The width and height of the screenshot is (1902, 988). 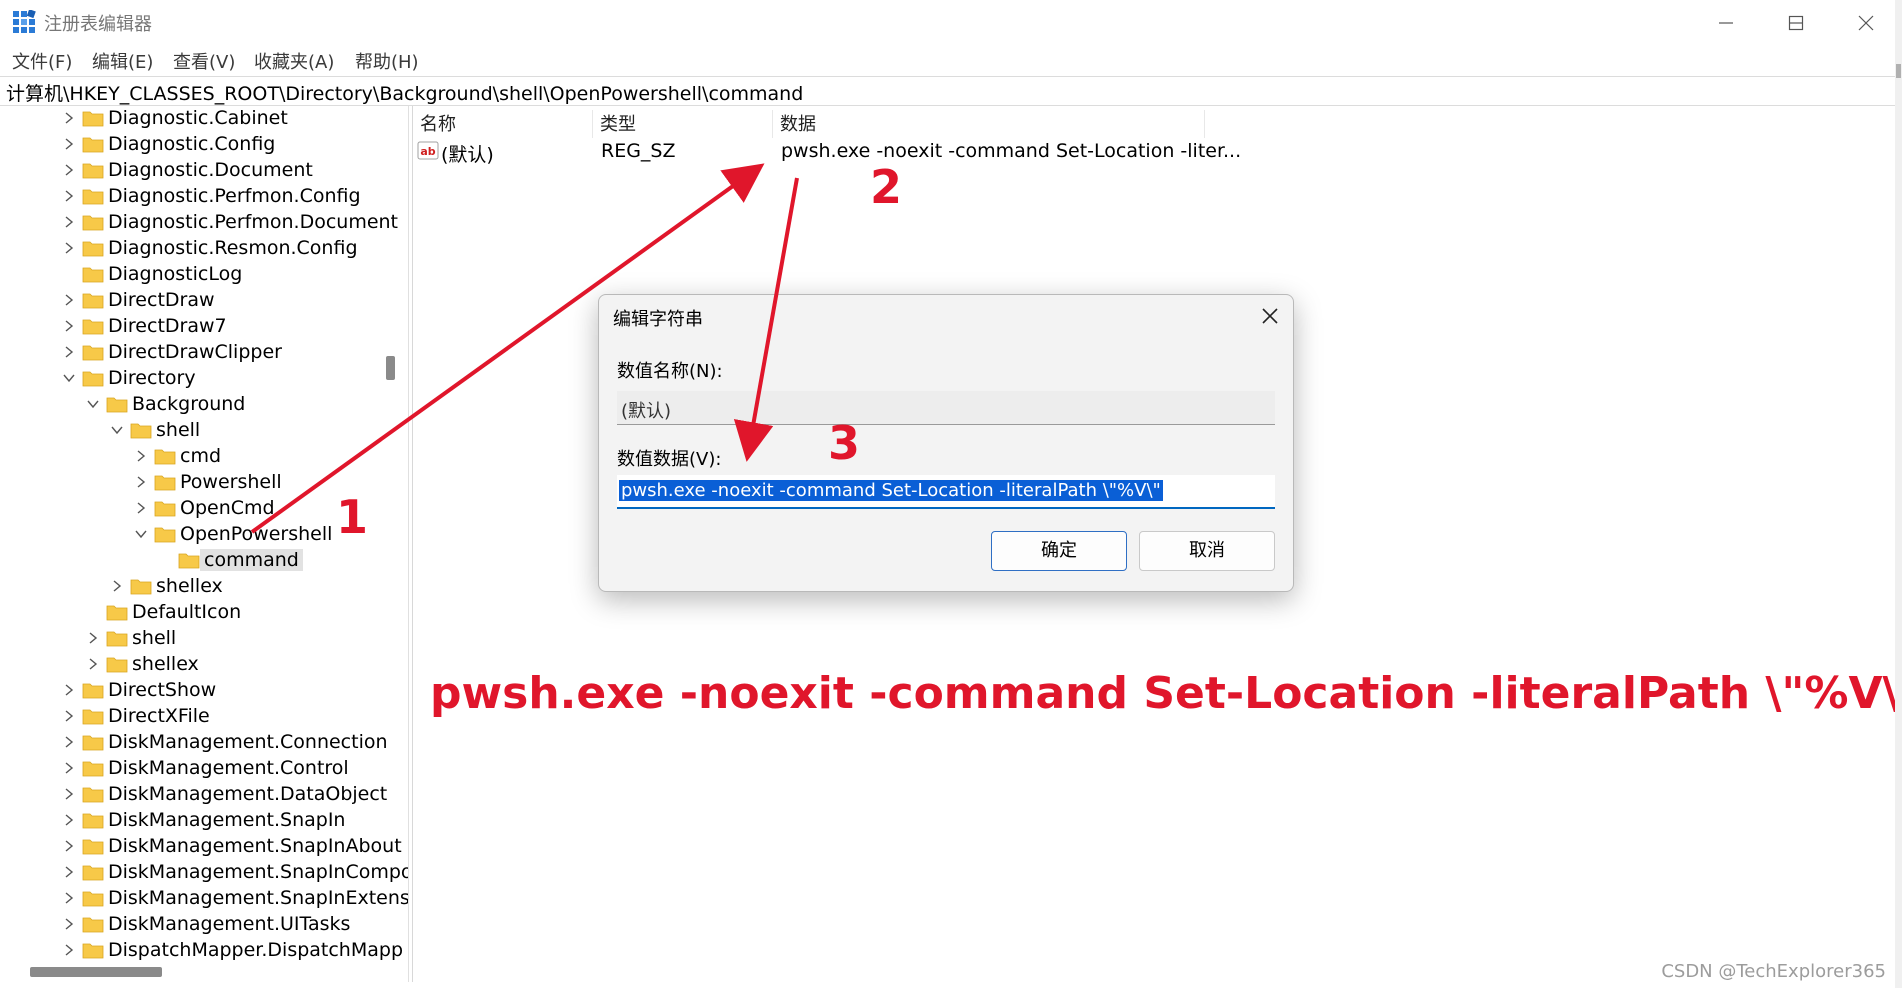 I want to click on close-button, so click(x=1866, y=23).